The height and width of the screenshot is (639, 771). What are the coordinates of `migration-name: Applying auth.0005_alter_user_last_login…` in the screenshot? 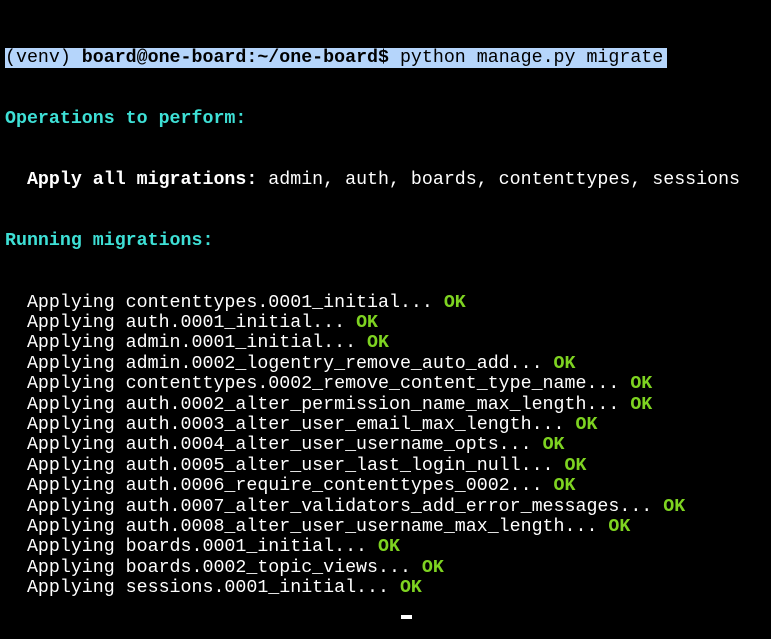 It's located at (285, 465).